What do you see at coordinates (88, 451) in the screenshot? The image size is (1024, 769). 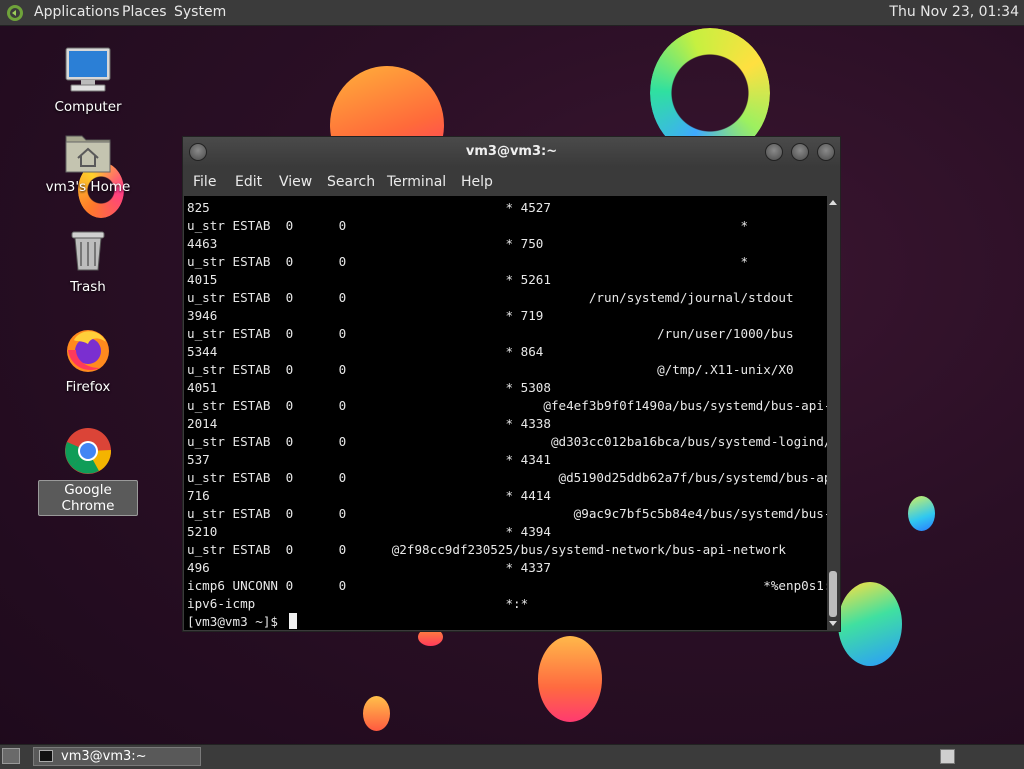 I see `chrome-icon` at bounding box center [88, 451].